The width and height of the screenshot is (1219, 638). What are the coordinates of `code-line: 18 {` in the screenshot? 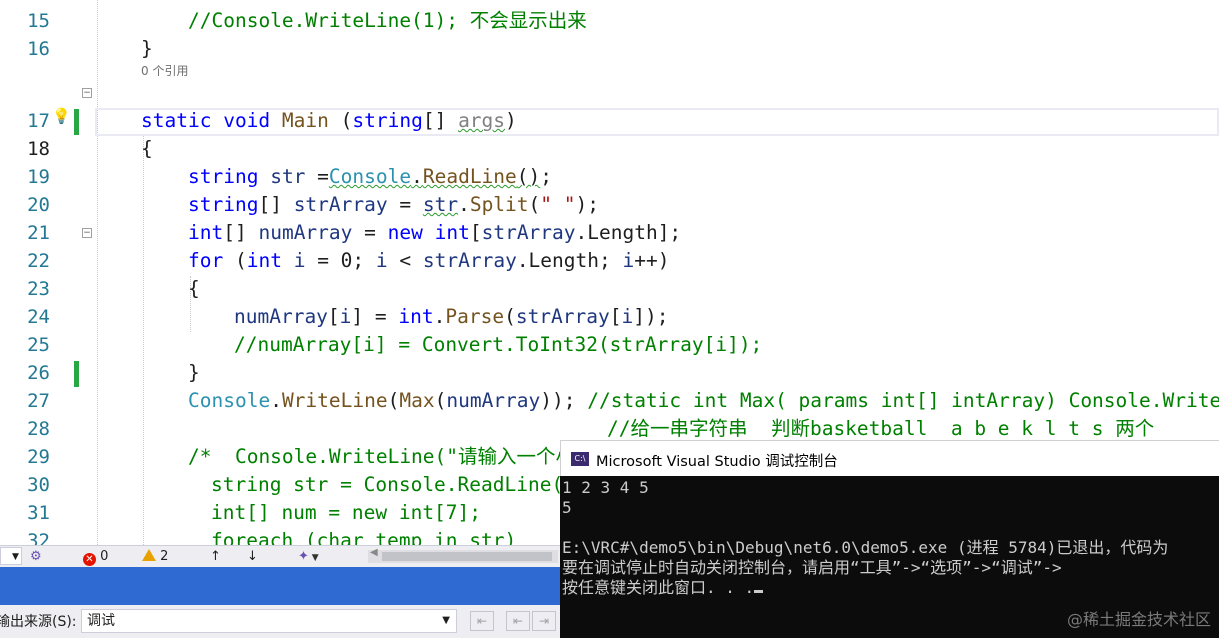 It's located at (609, 149).